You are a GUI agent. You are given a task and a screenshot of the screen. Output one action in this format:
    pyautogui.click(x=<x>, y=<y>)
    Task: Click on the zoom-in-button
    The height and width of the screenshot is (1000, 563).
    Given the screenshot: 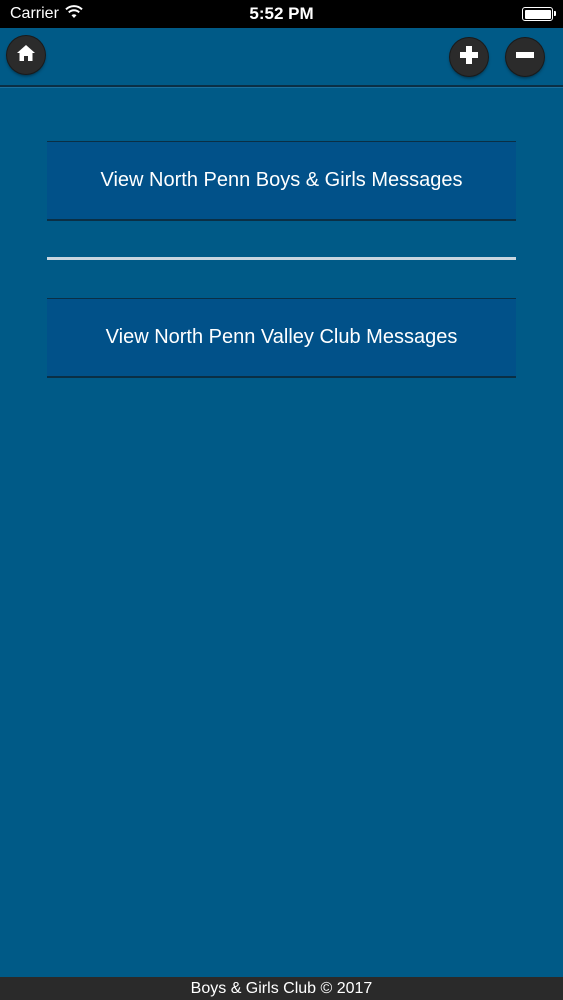 What is the action you would take?
    pyautogui.click(x=469, y=57)
    